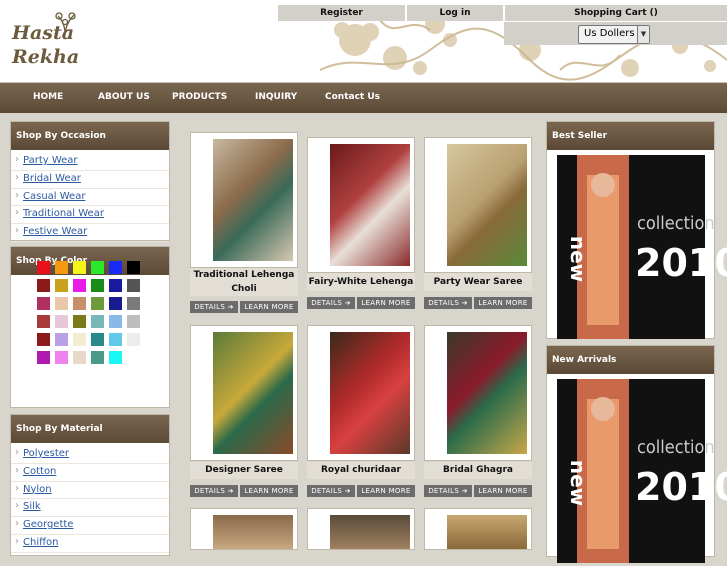 The height and width of the screenshot is (566, 727). Describe the element at coordinates (124, 98) in the screenshot. I see `nav-about-us: ABOUT US` at that location.